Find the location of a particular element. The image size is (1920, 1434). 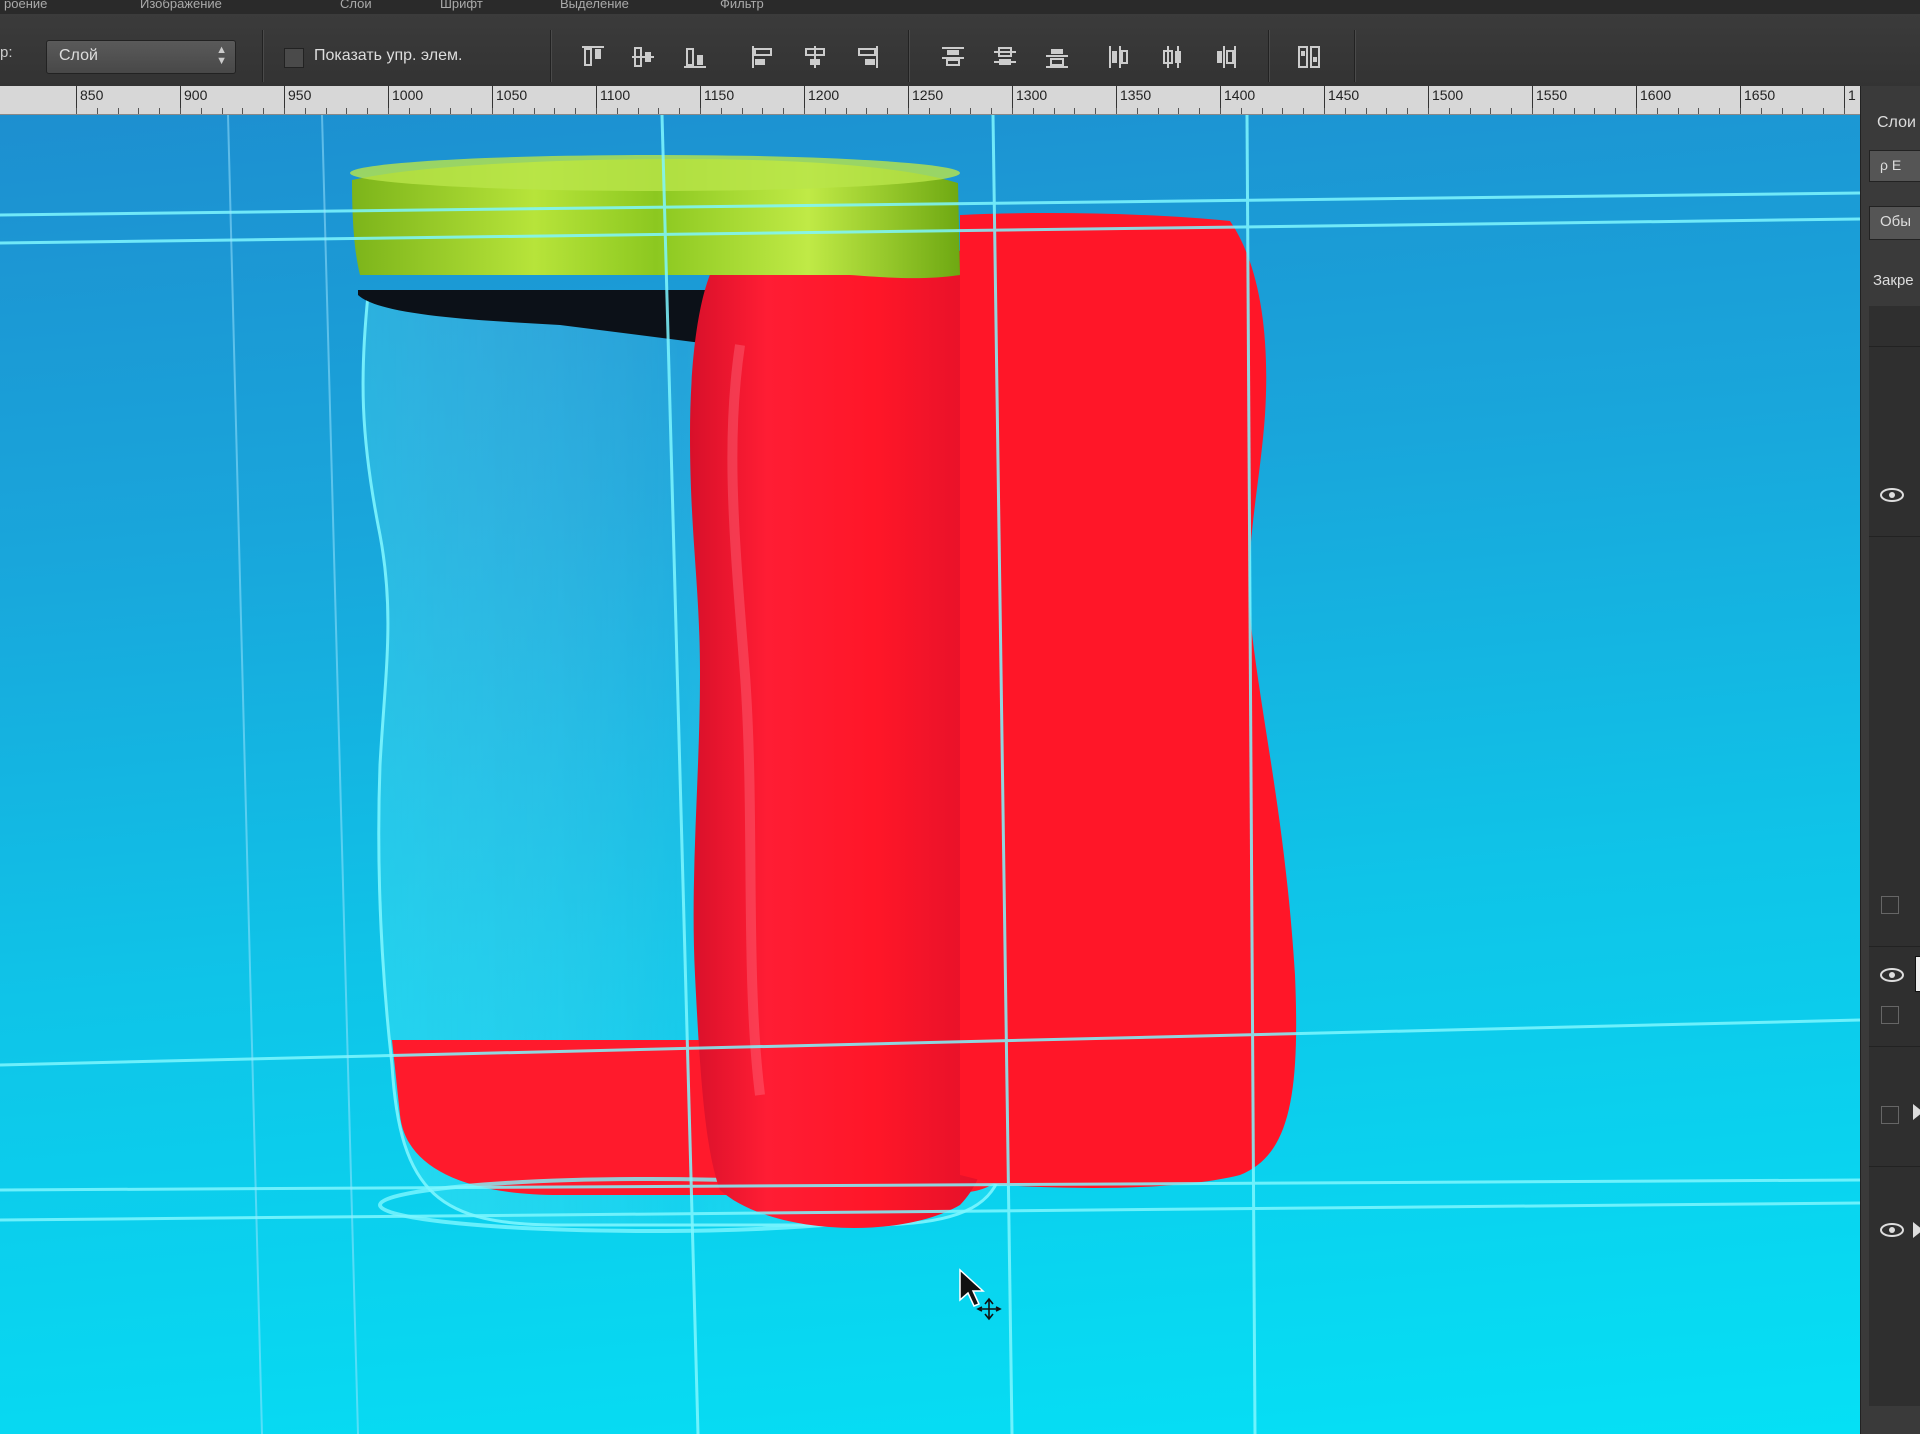

ruler-label: 850 is located at coordinates (92, 95).